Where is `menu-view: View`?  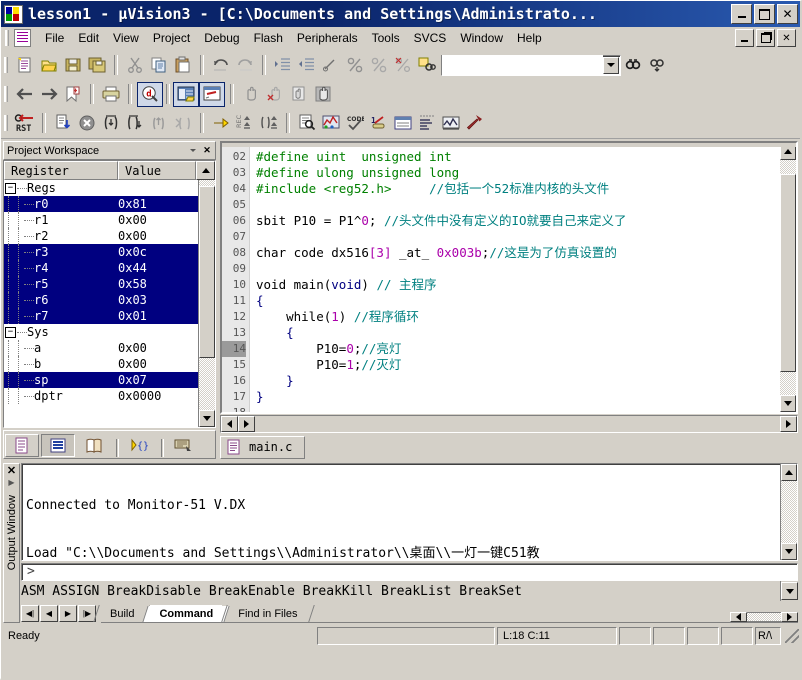 menu-view: View is located at coordinates (126, 38).